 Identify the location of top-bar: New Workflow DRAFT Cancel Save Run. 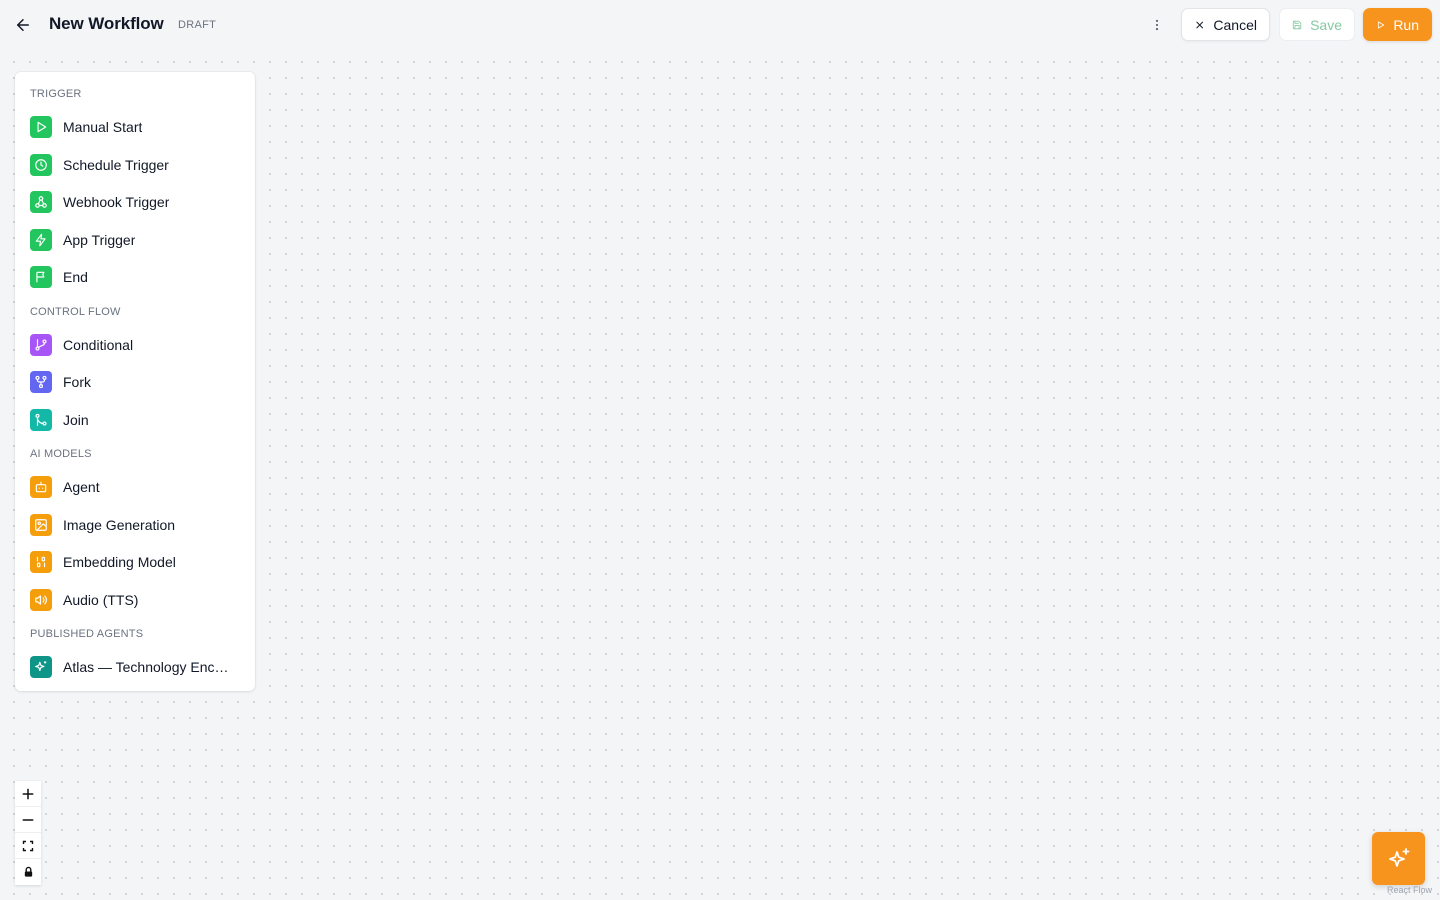
(720, 25).